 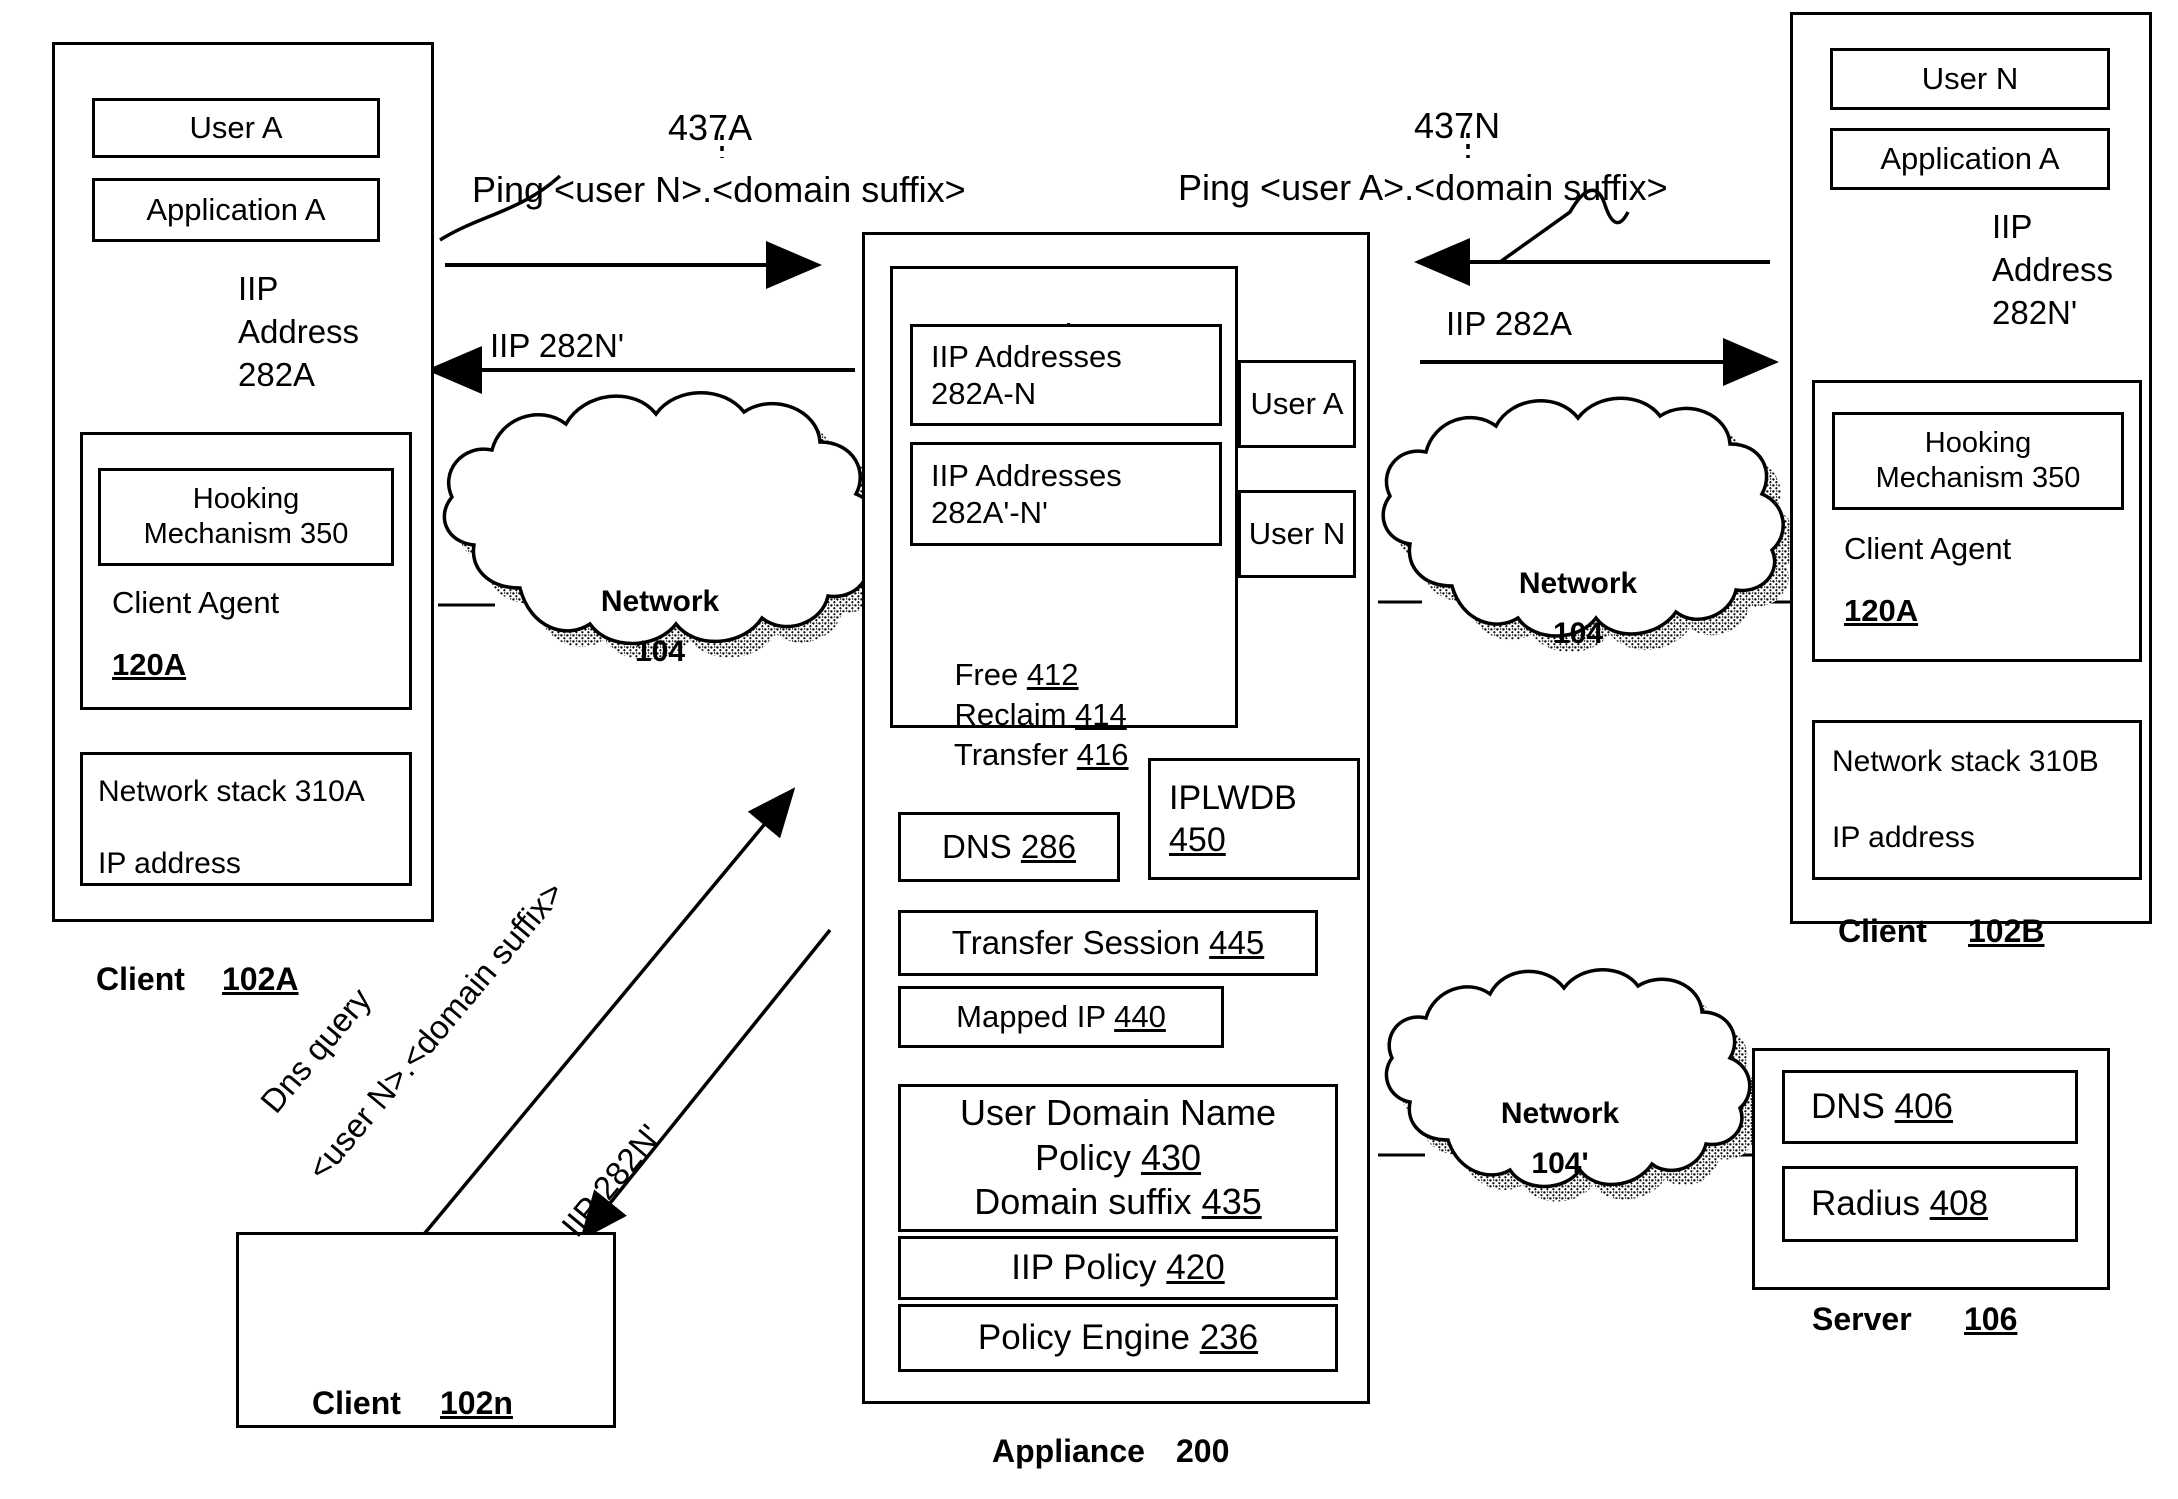 I want to click on iip-addresses-282ap-np-label: IIP Addresses 282A'-N', so click(x=1026, y=493).